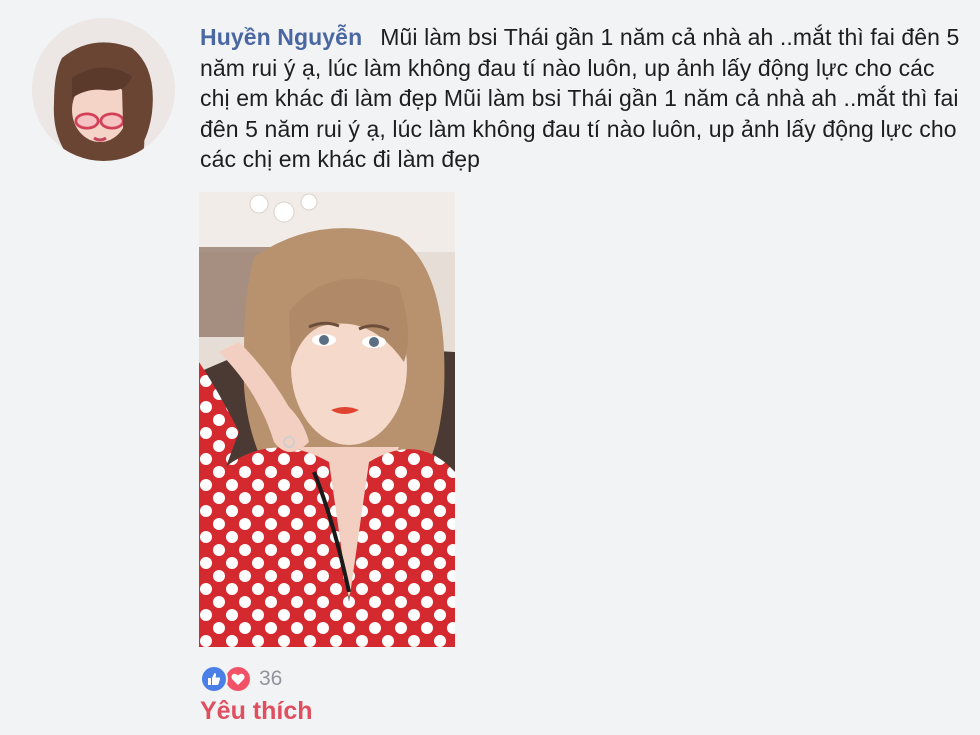 The width and height of the screenshot is (980, 735). Describe the element at coordinates (281, 37) in the screenshot. I see `comment-author-name: Huyền Nguyễn` at that location.